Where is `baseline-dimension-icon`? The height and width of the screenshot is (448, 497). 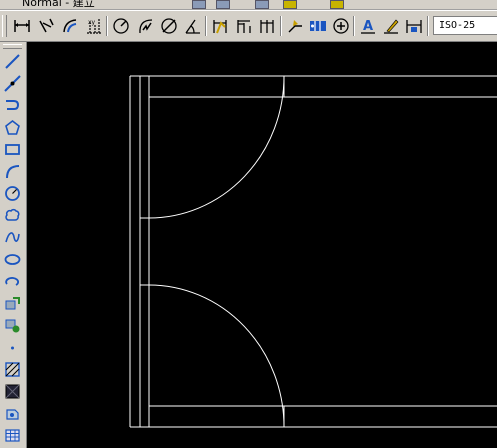 baseline-dimension-icon is located at coordinates (244, 26).